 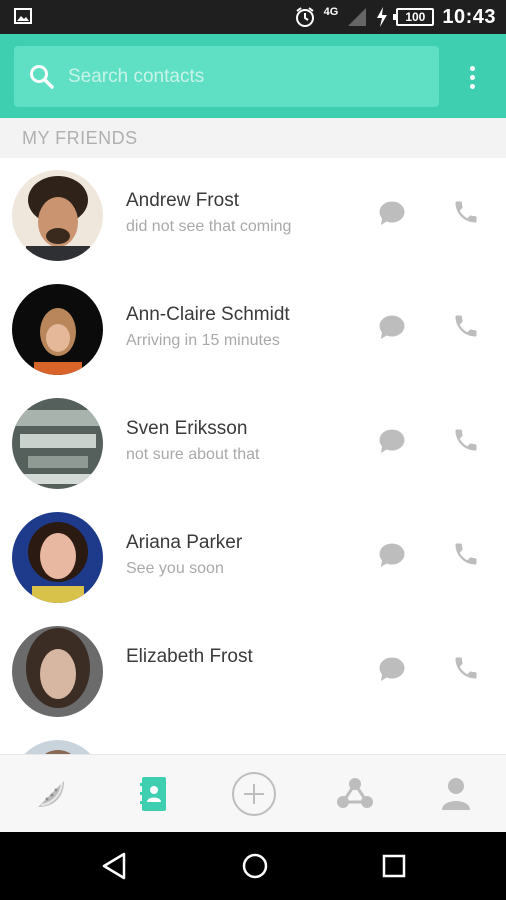 I want to click on section-header: MY FRIENDS, so click(x=253, y=138).